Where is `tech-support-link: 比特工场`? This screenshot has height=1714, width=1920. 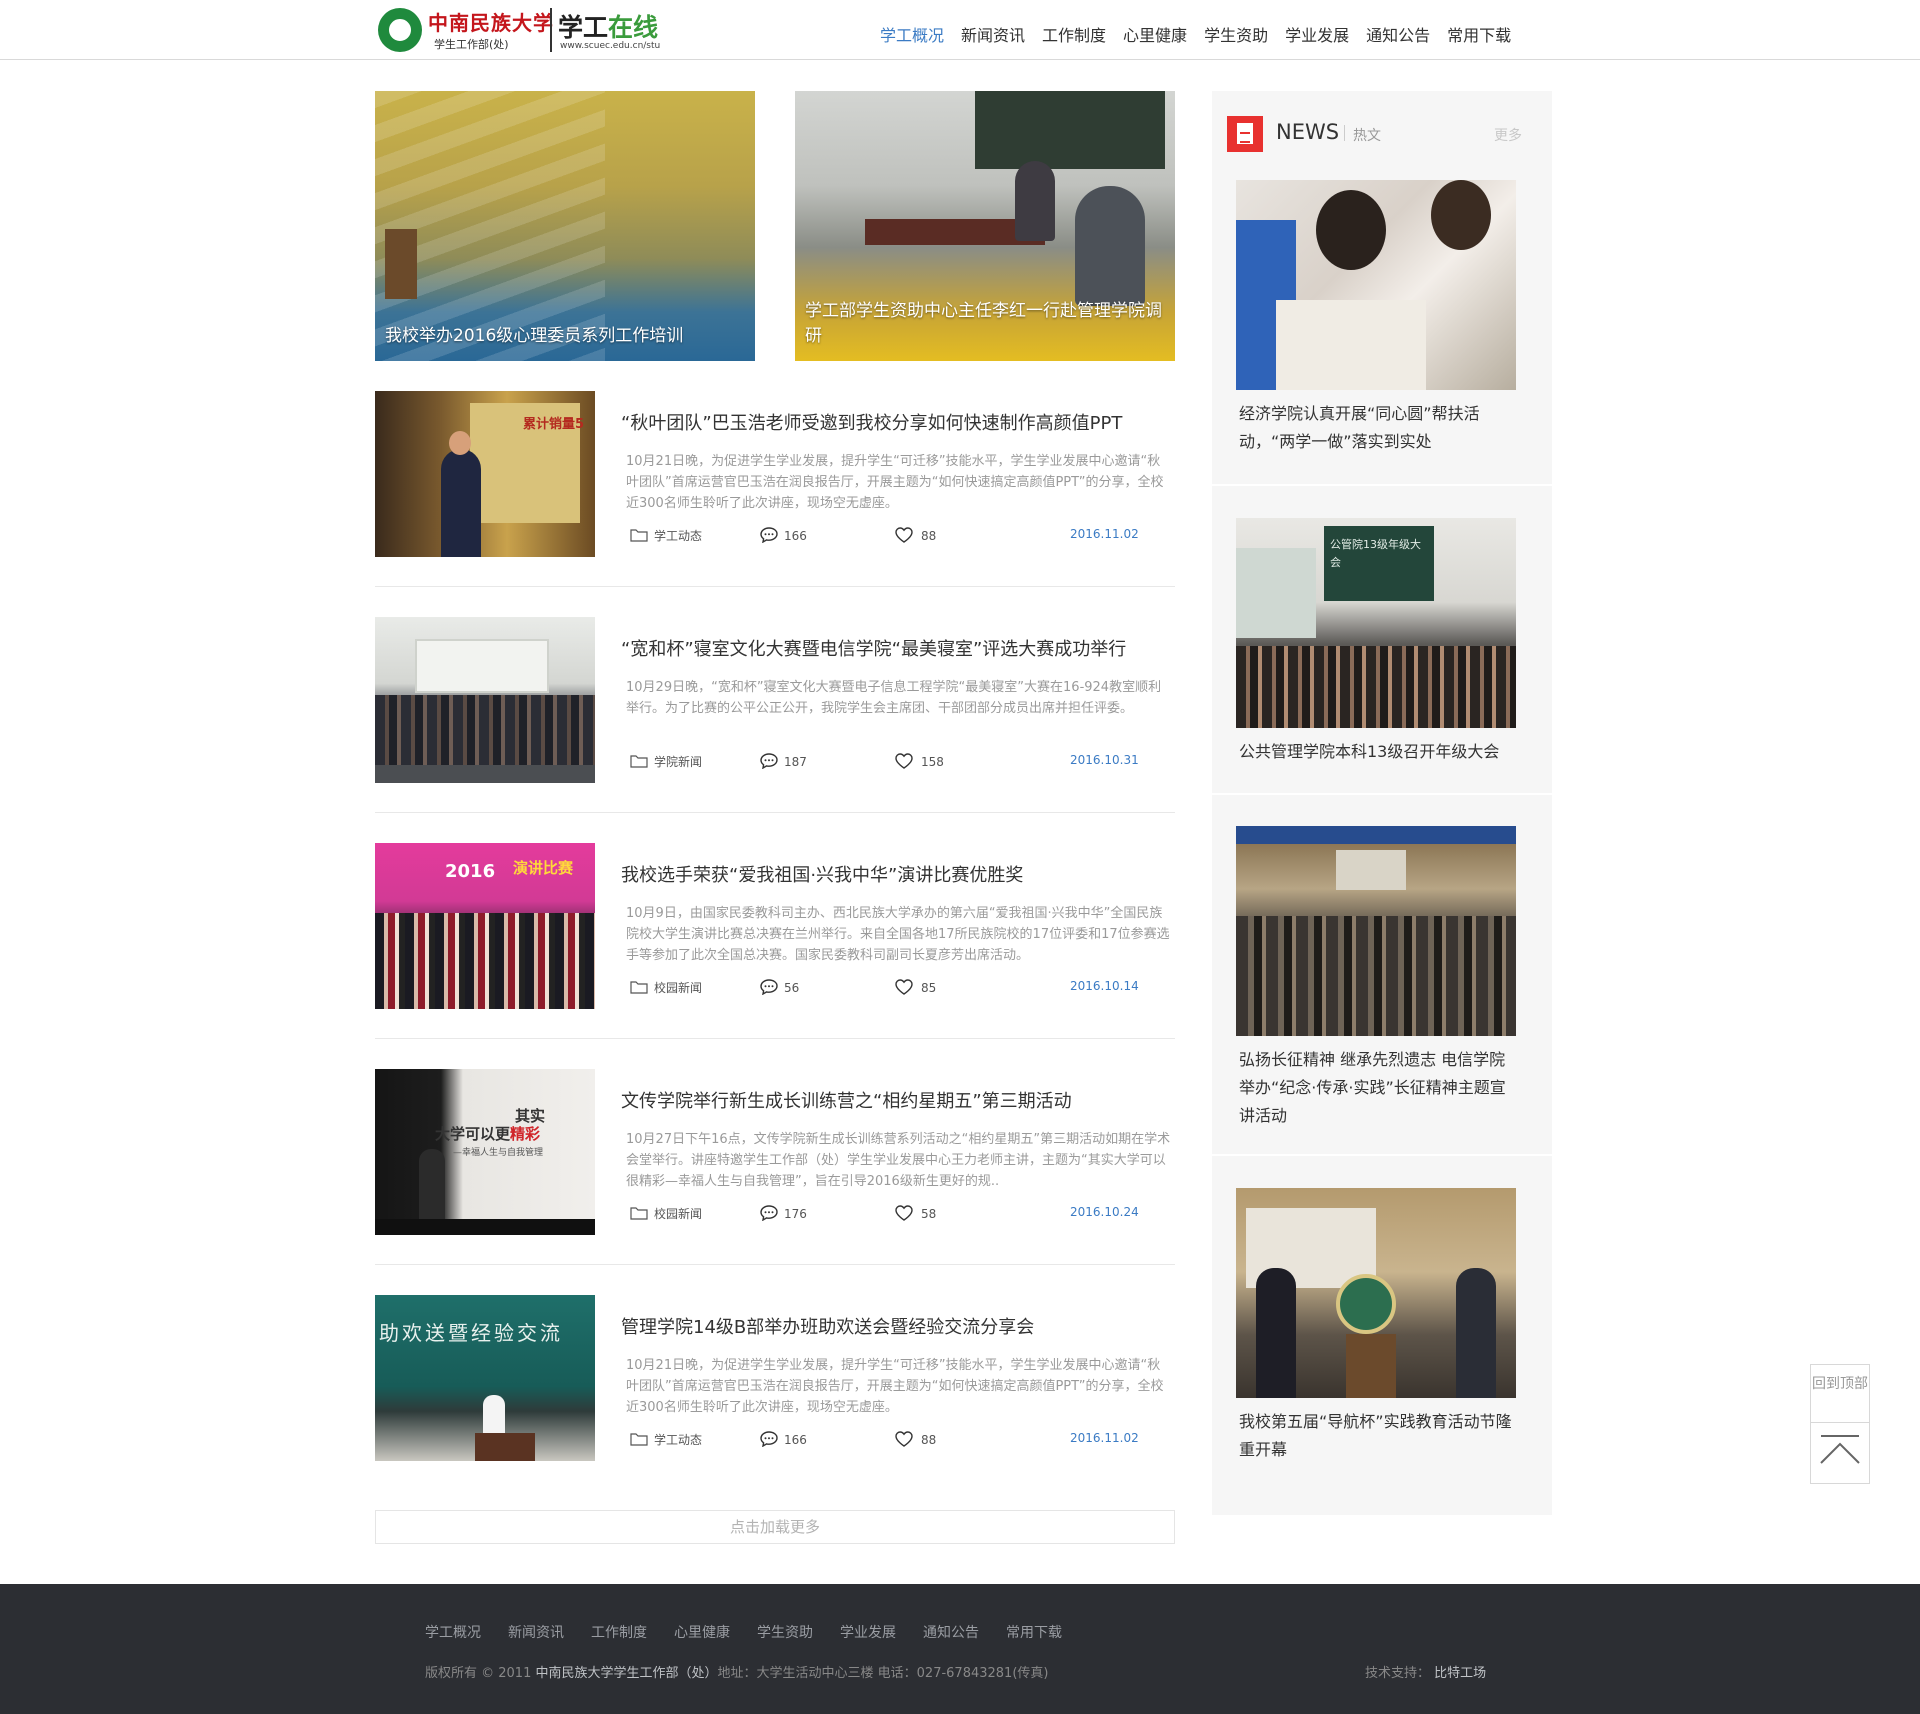
tech-support-link: 比特工场 is located at coordinates (1460, 1673).